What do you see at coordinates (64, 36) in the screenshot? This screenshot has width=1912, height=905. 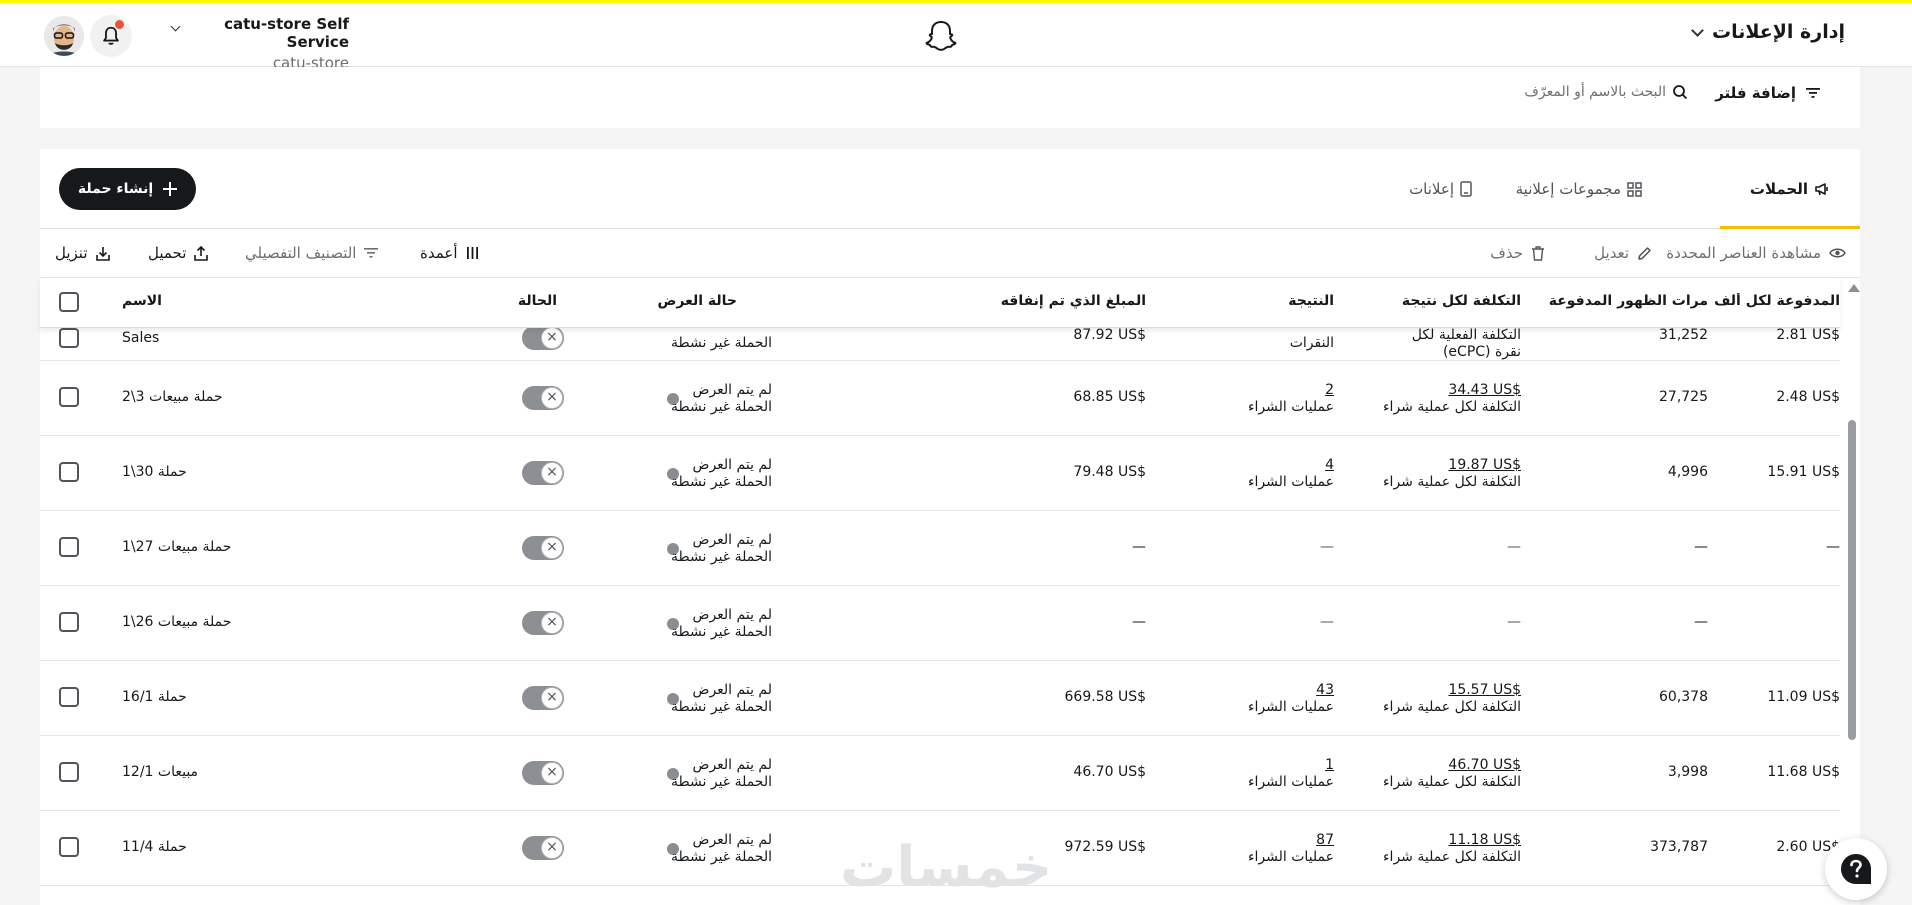 I see `user-avatar` at bounding box center [64, 36].